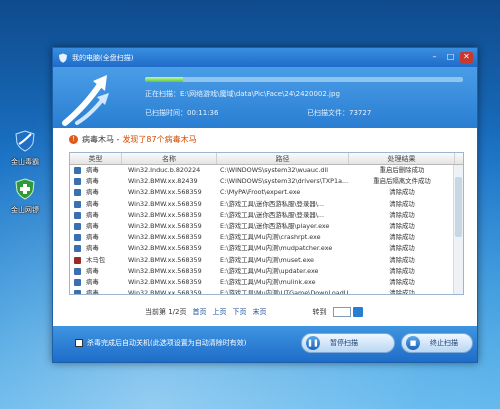 This screenshot has height=409, width=500. I want to click on shield-green-icon, so click(25, 189).